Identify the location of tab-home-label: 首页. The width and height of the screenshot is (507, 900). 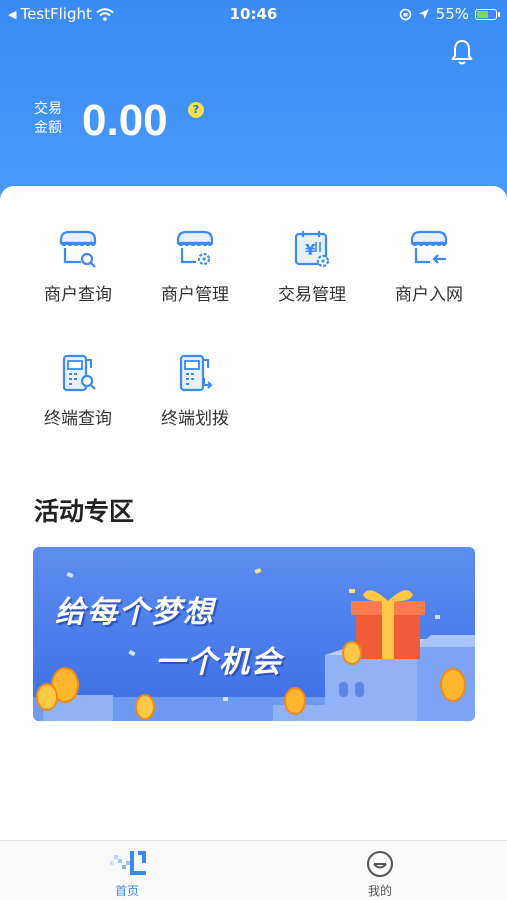
(126, 891).